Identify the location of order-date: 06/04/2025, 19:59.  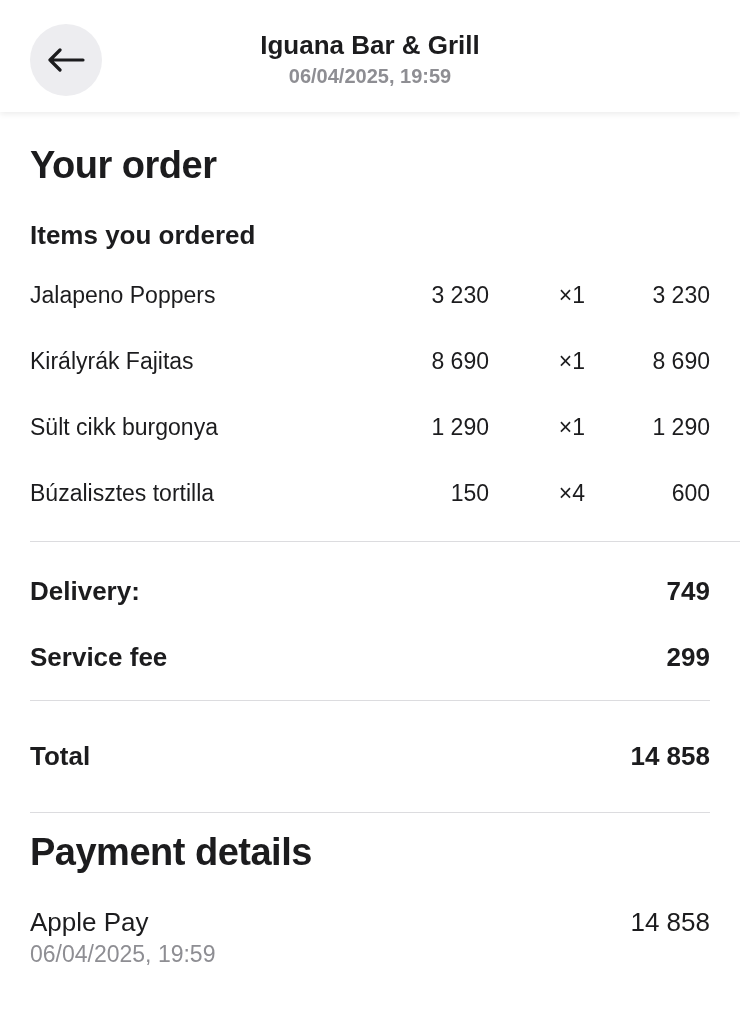
(370, 76).